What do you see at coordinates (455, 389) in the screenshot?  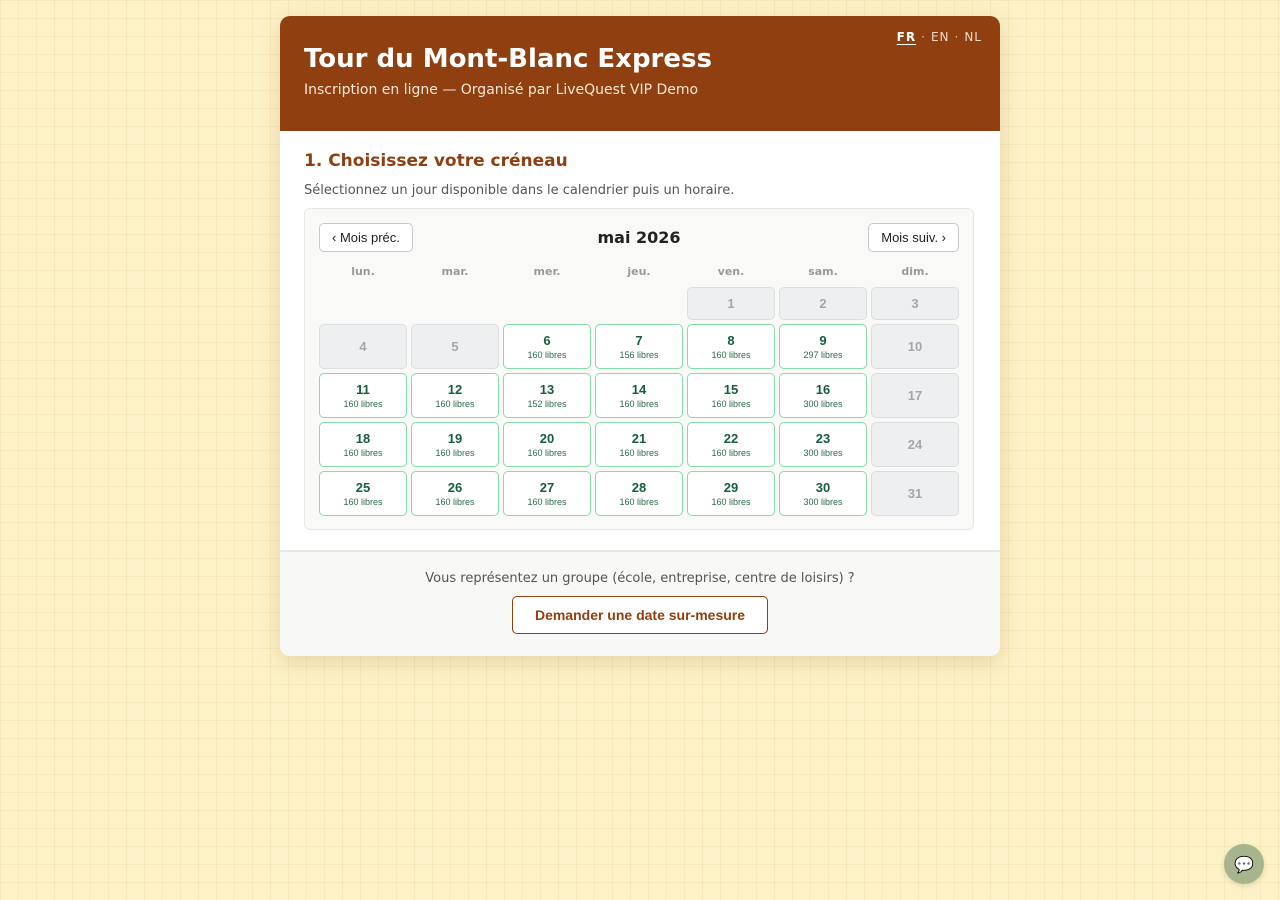 I see `day-number: 12` at bounding box center [455, 389].